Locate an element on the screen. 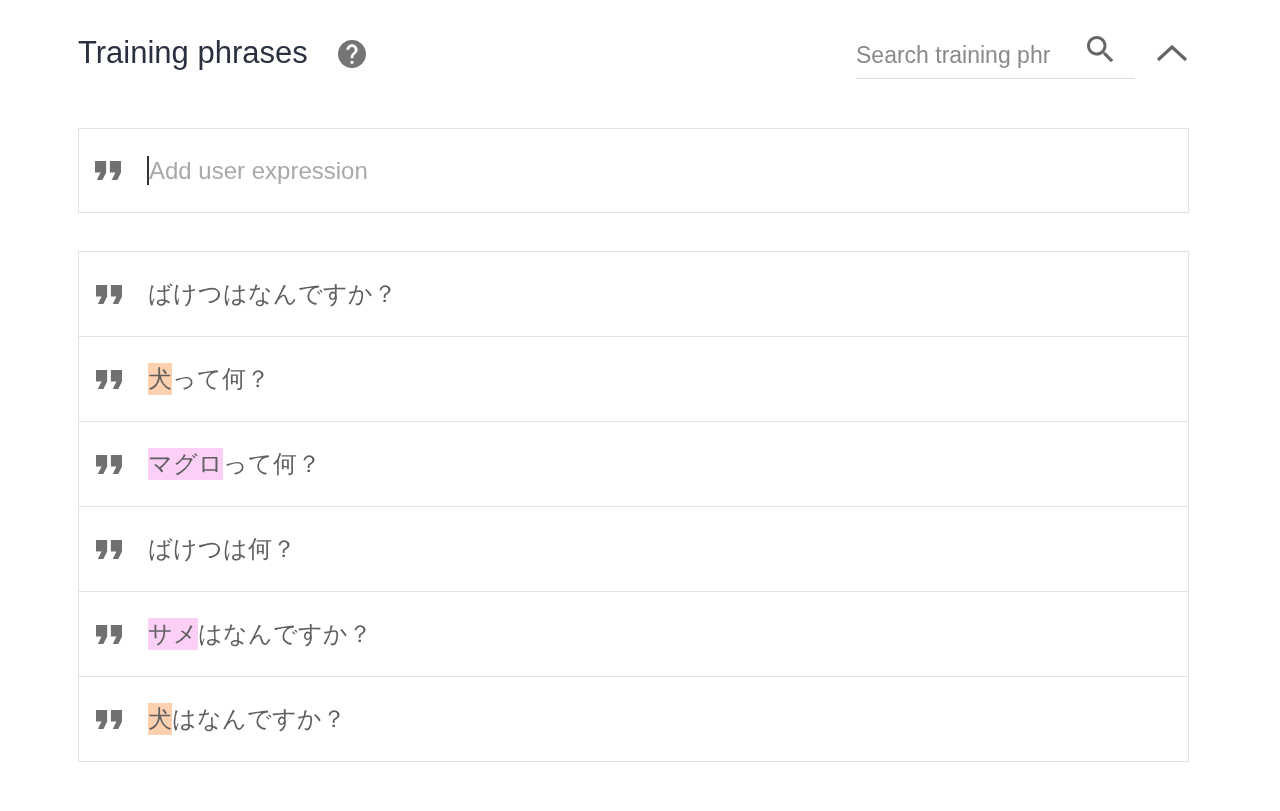 The image size is (1280, 811). search-icon is located at coordinates (1100, 49).